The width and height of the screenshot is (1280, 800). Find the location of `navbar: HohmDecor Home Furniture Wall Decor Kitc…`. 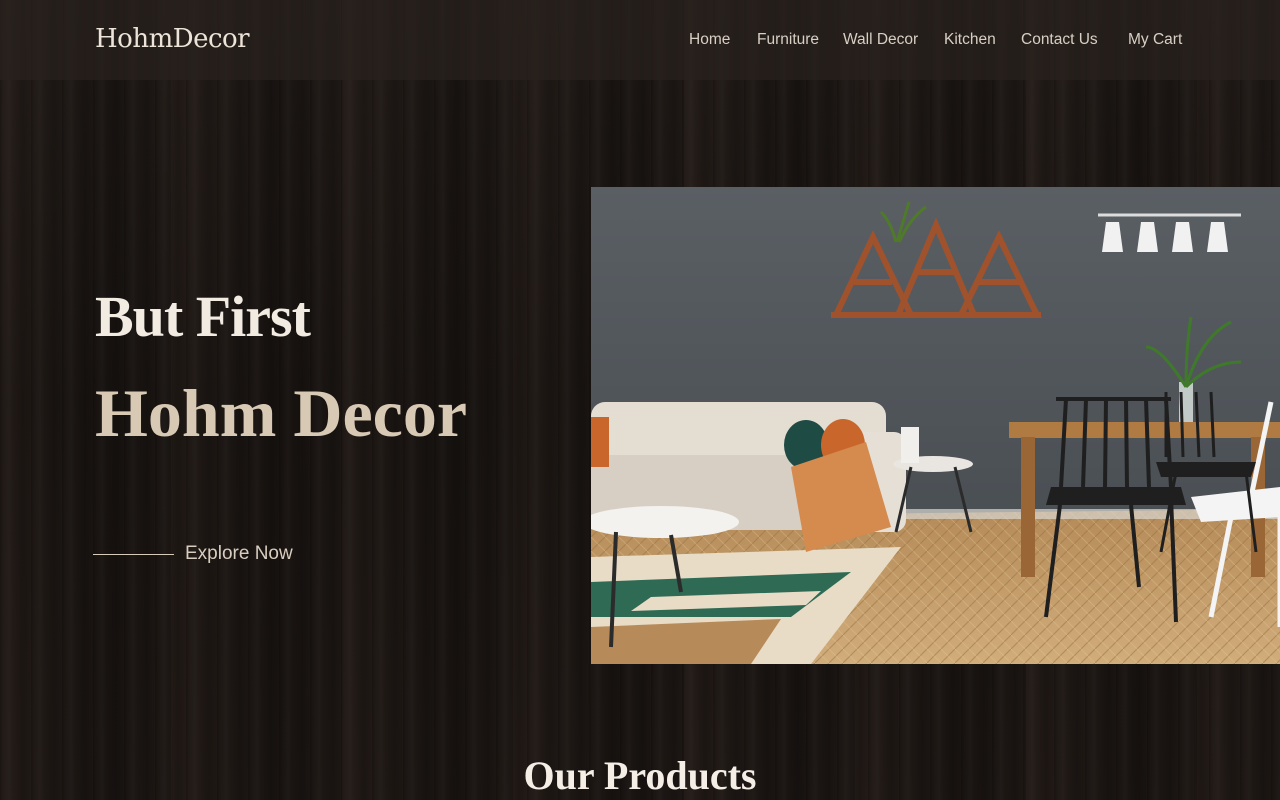

navbar: HohmDecor Home Furniture Wall Decor Kitc… is located at coordinates (640, 40).